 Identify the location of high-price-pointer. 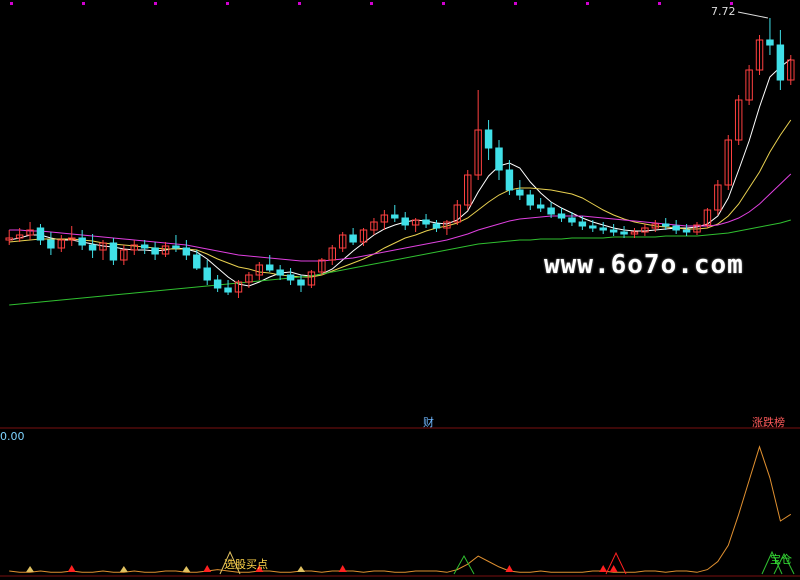
(753, 15).